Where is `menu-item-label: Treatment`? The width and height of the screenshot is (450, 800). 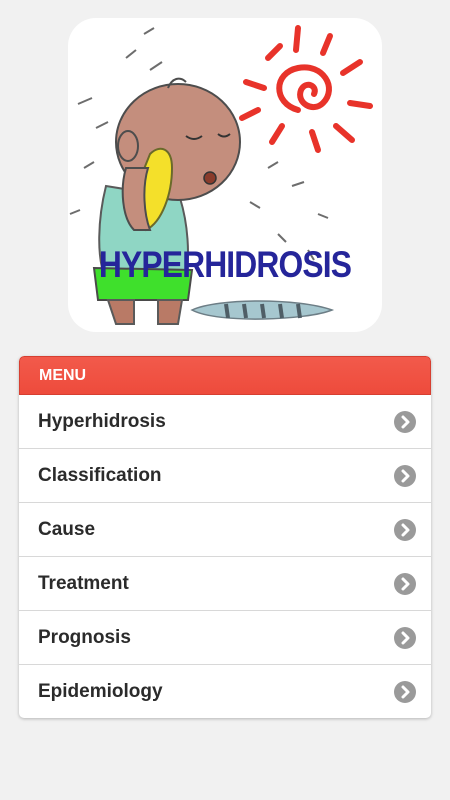 menu-item-label: Treatment is located at coordinates (83, 583).